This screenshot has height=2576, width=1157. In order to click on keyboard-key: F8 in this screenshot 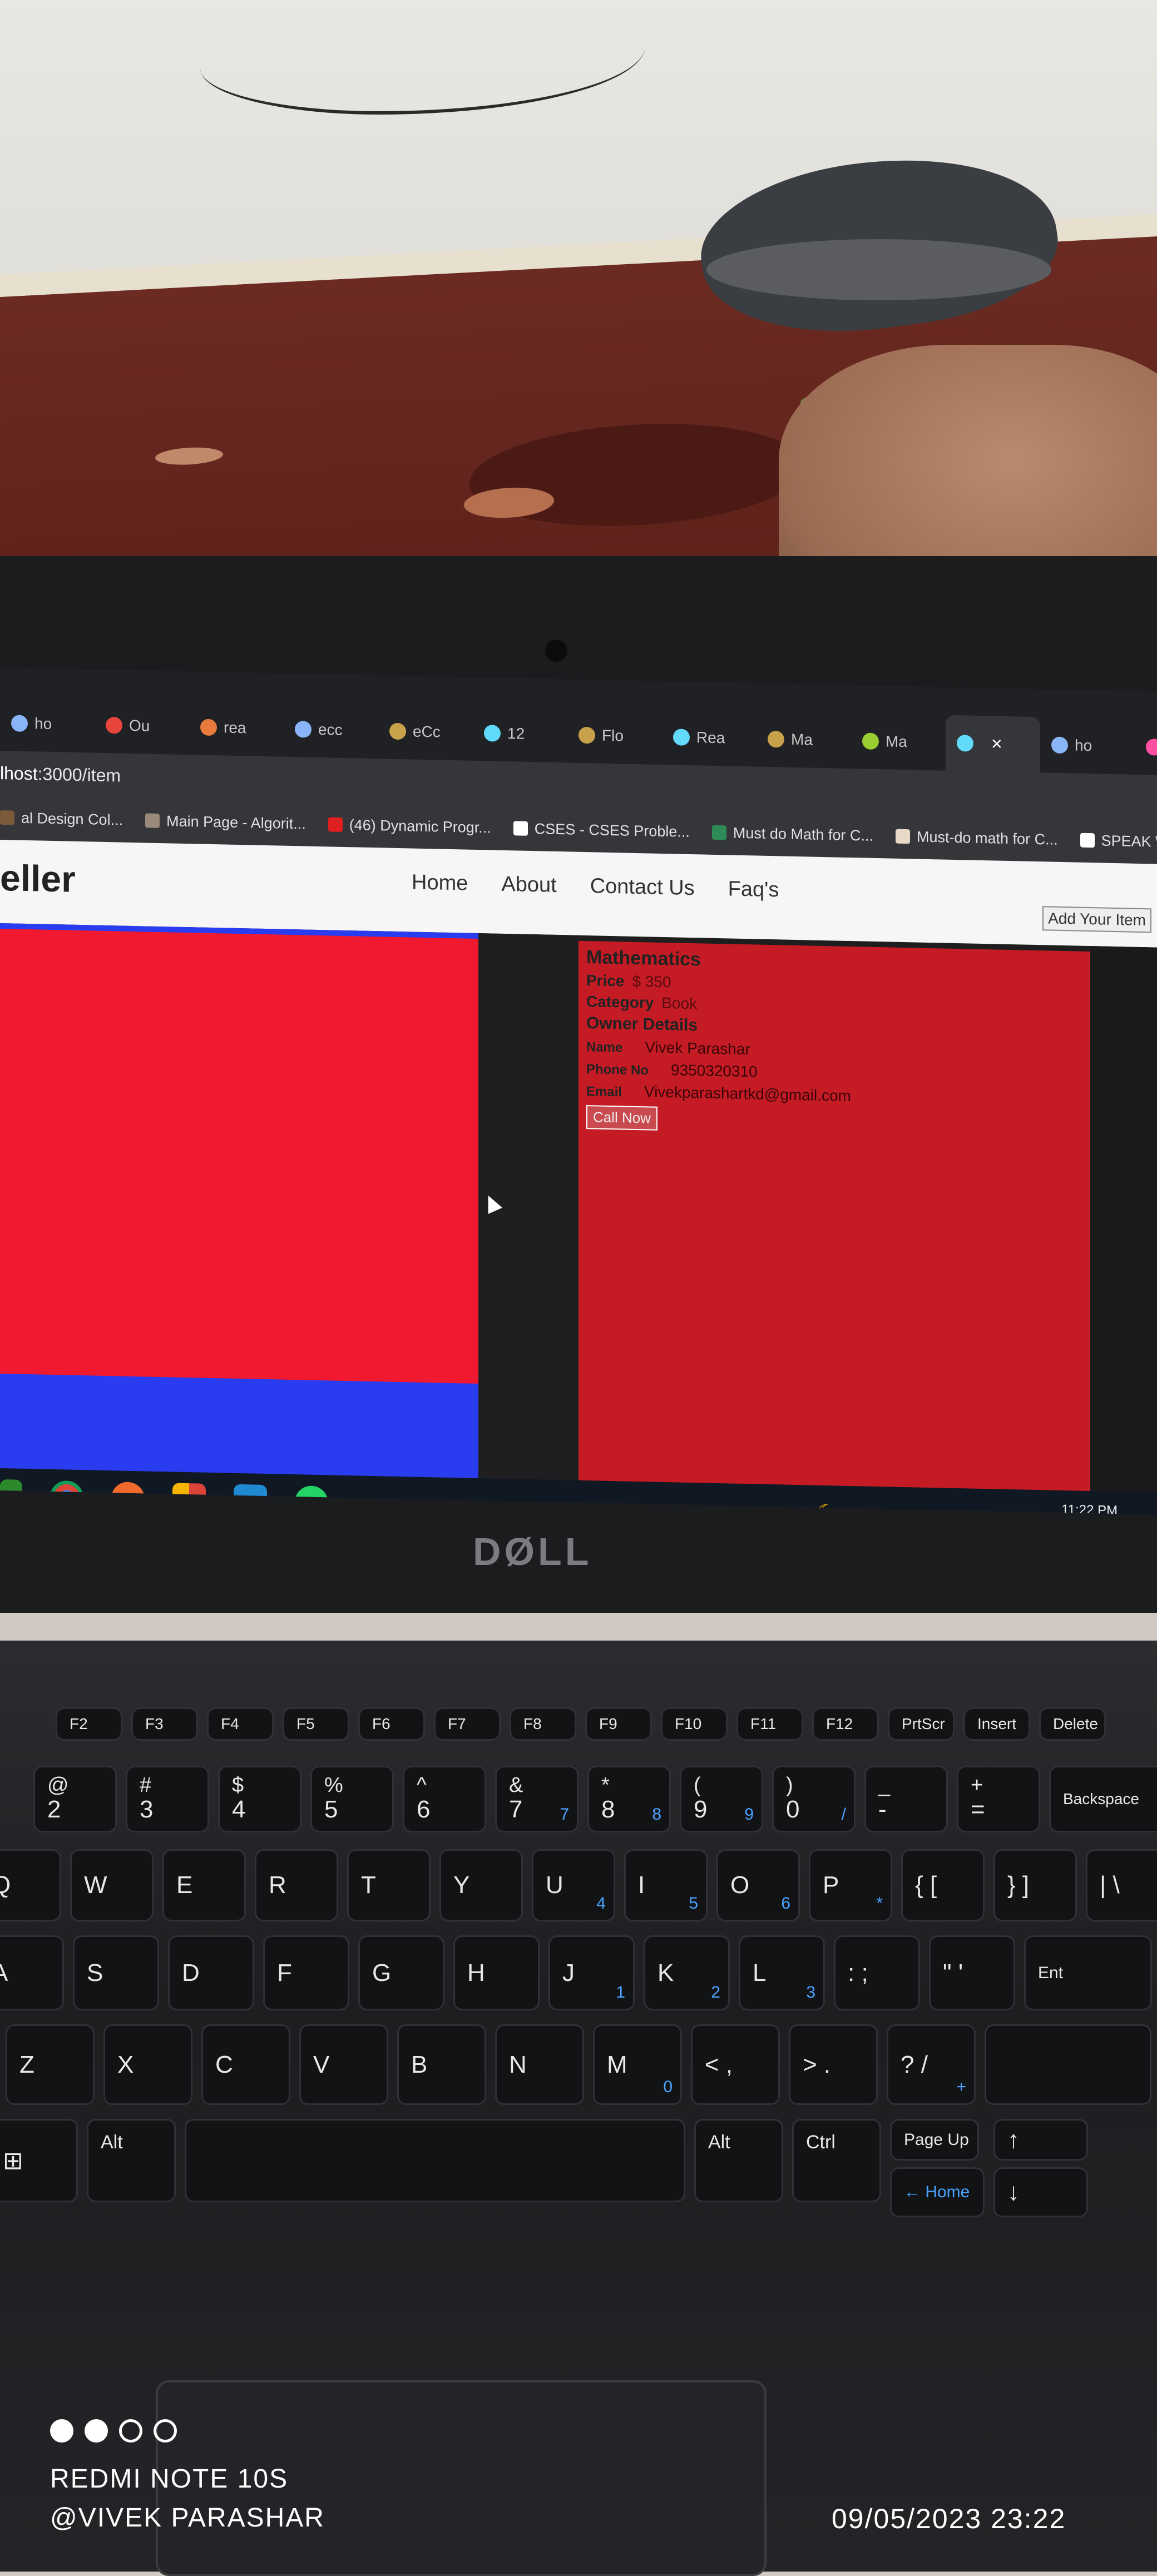, I will do `click(543, 1724)`.